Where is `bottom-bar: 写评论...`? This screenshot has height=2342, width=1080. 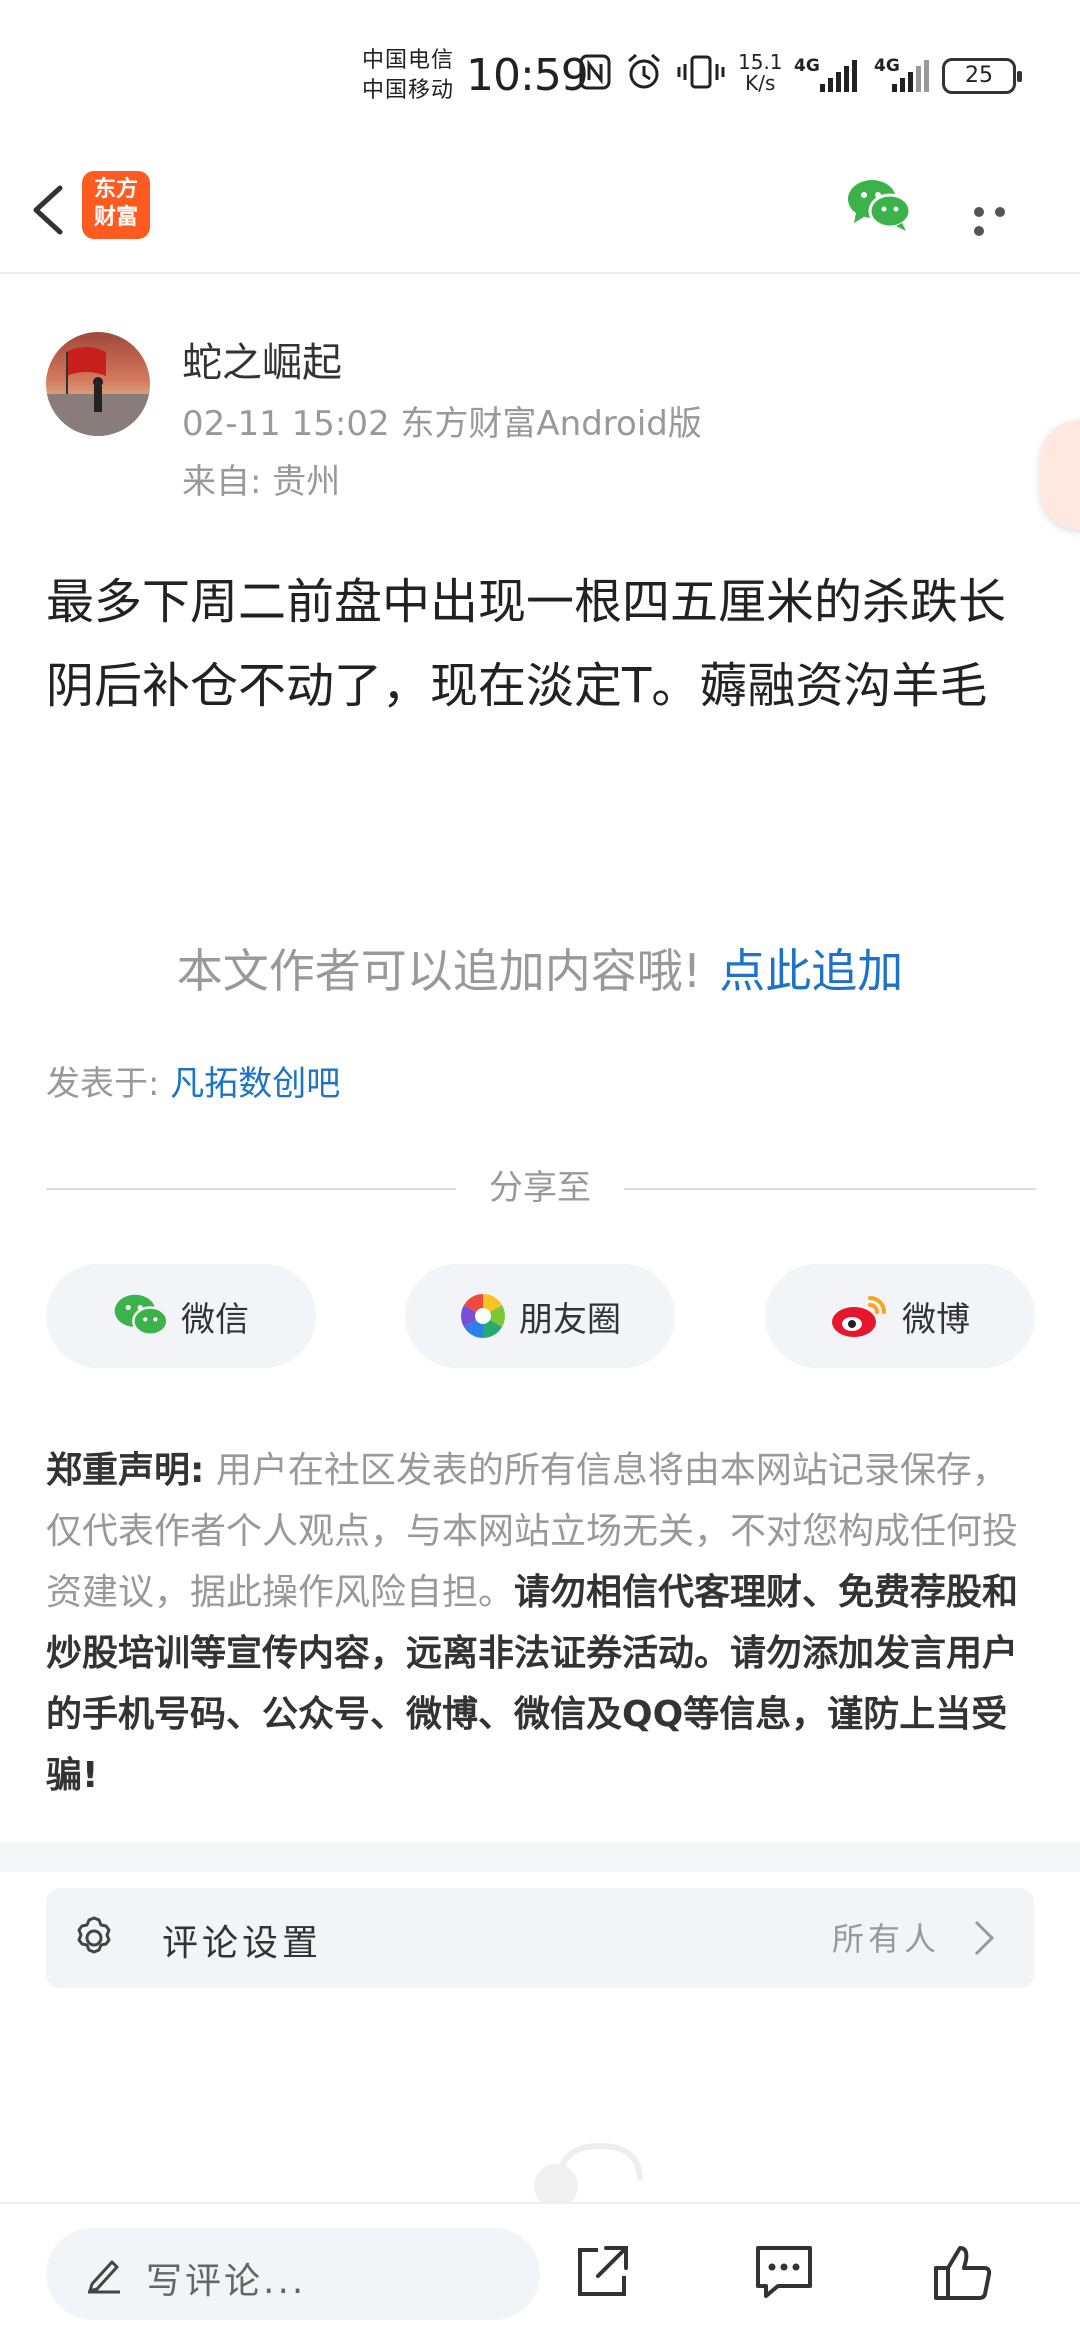 bottom-bar: 写评论... is located at coordinates (540, 2272).